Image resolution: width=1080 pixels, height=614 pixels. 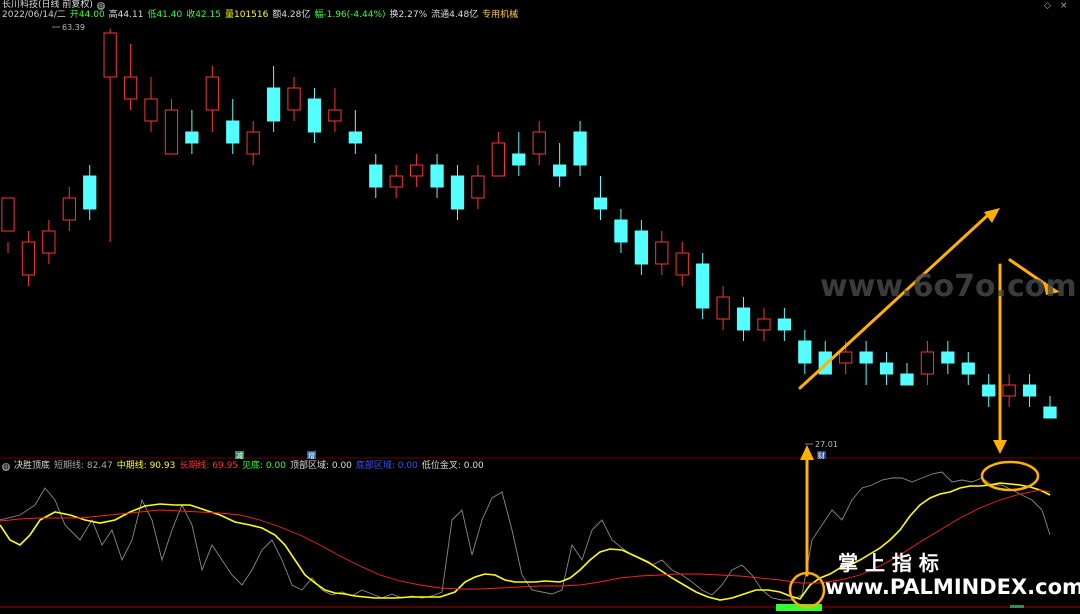 I want to click on quote-amount: 额4.28亿, so click(x=291, y=15).